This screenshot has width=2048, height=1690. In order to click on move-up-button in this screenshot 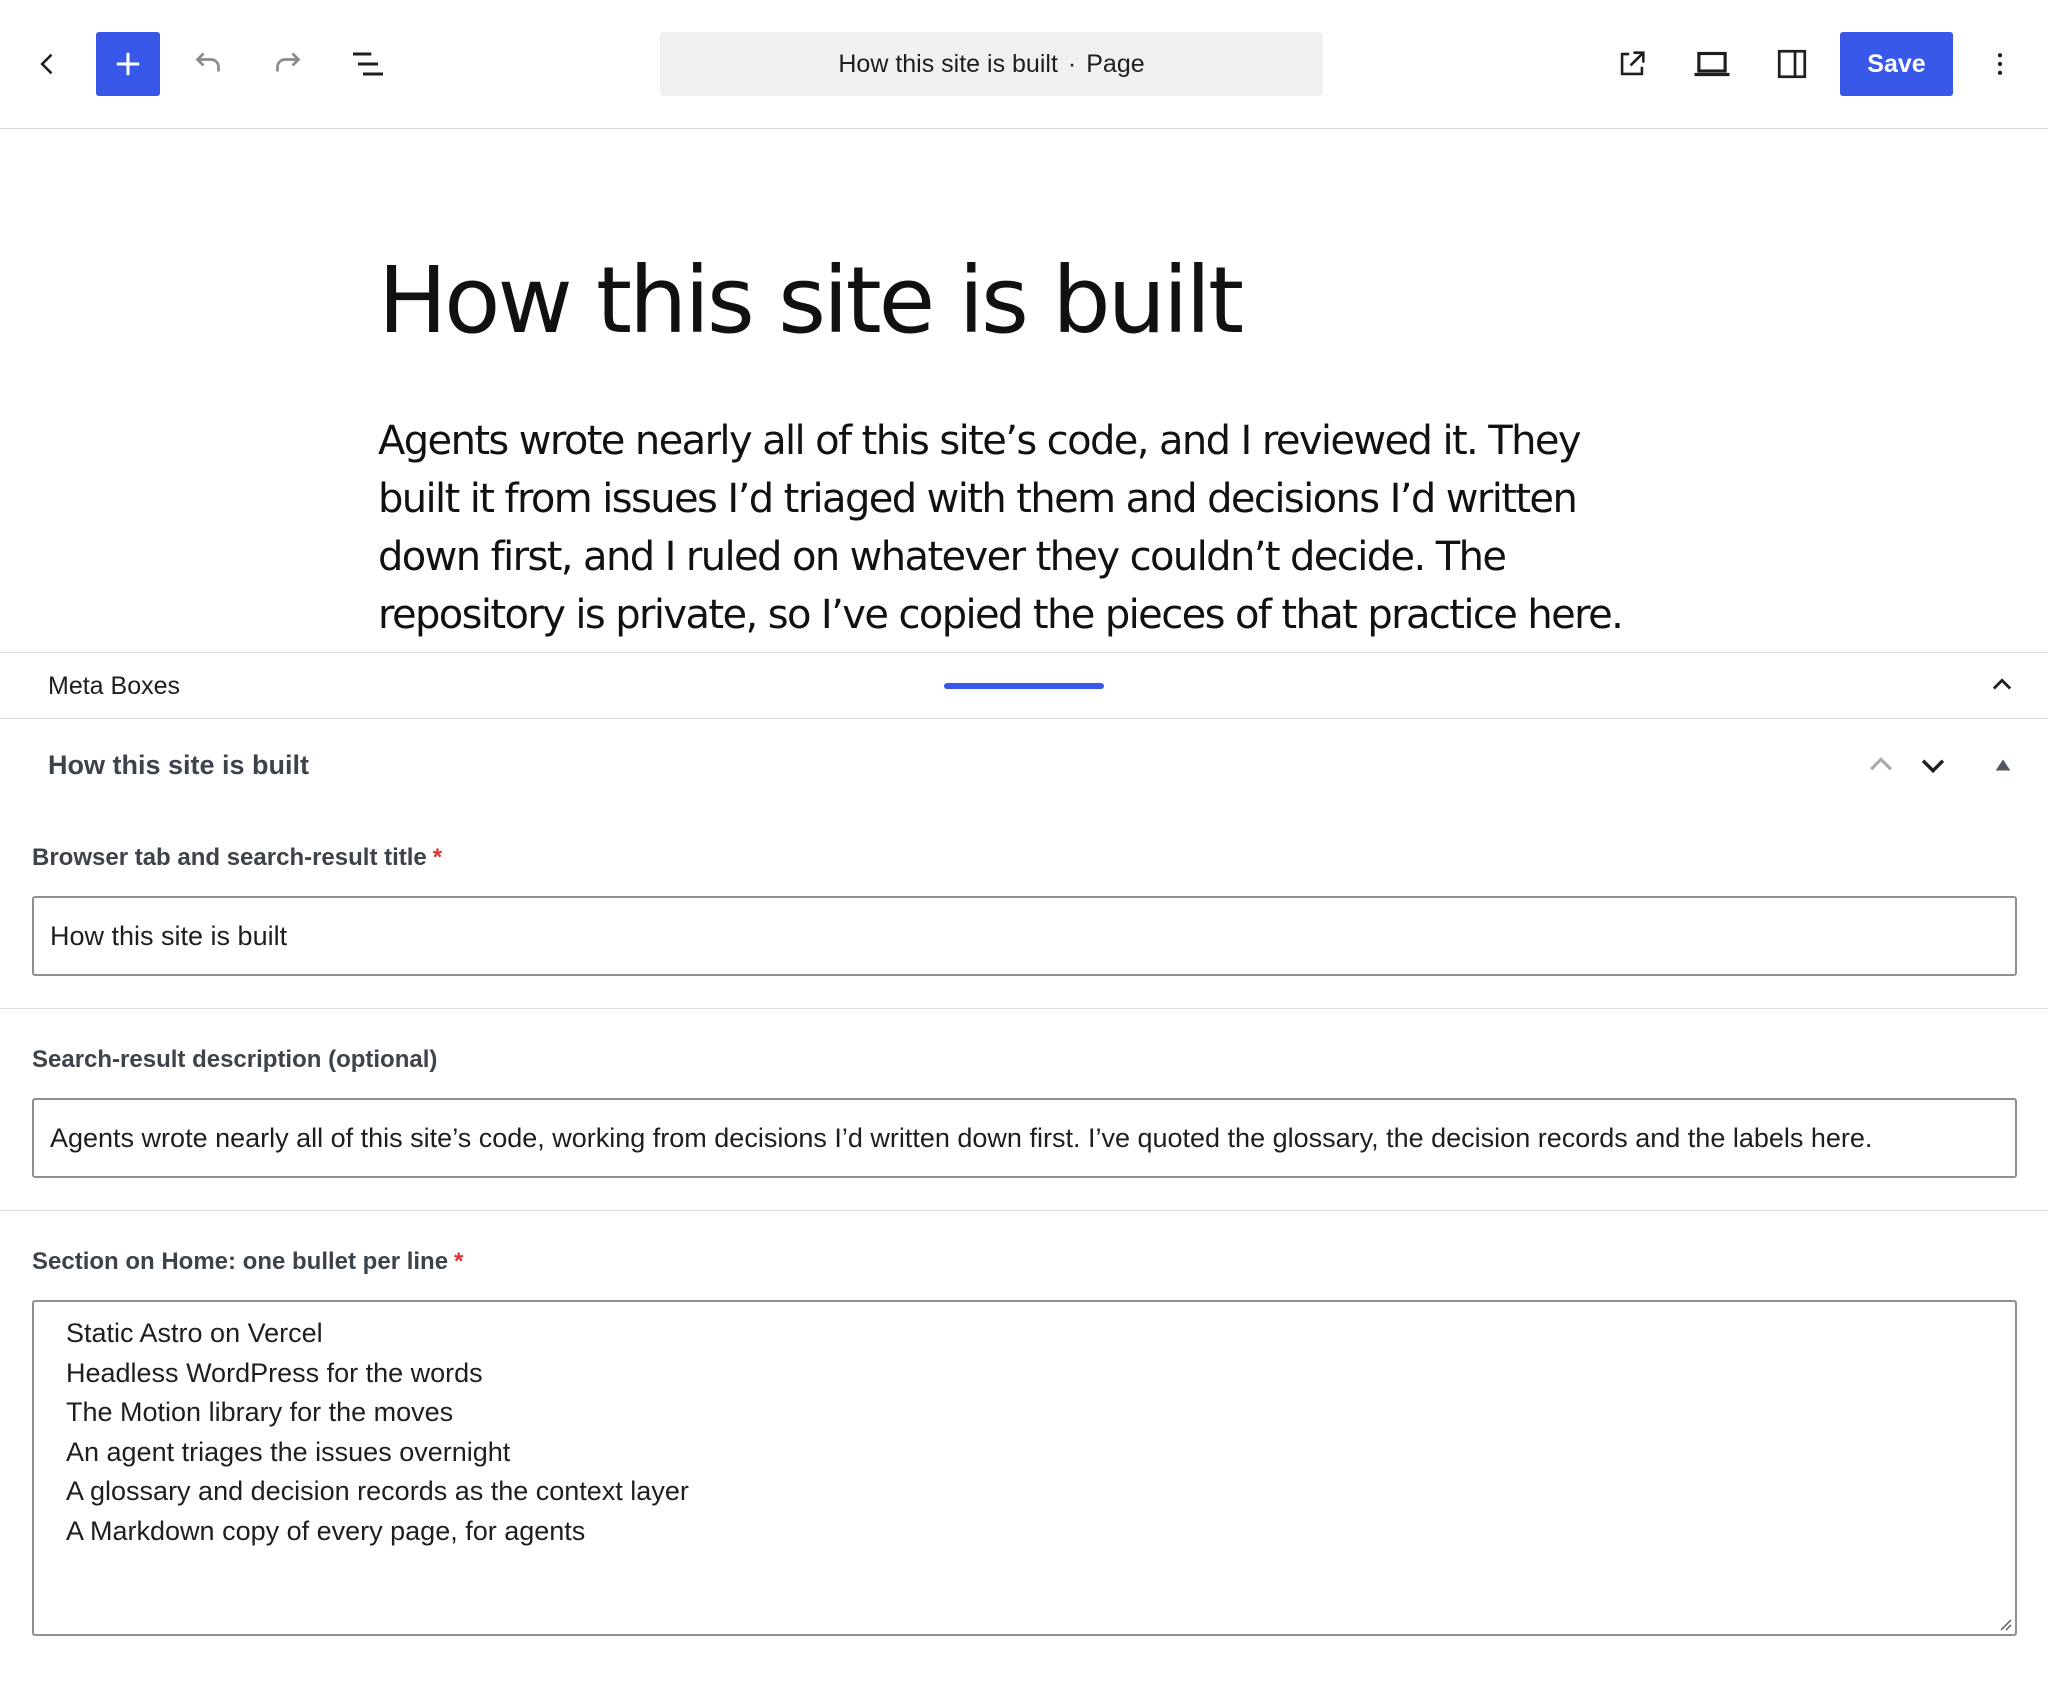, I will do `click(1881, 765)`.